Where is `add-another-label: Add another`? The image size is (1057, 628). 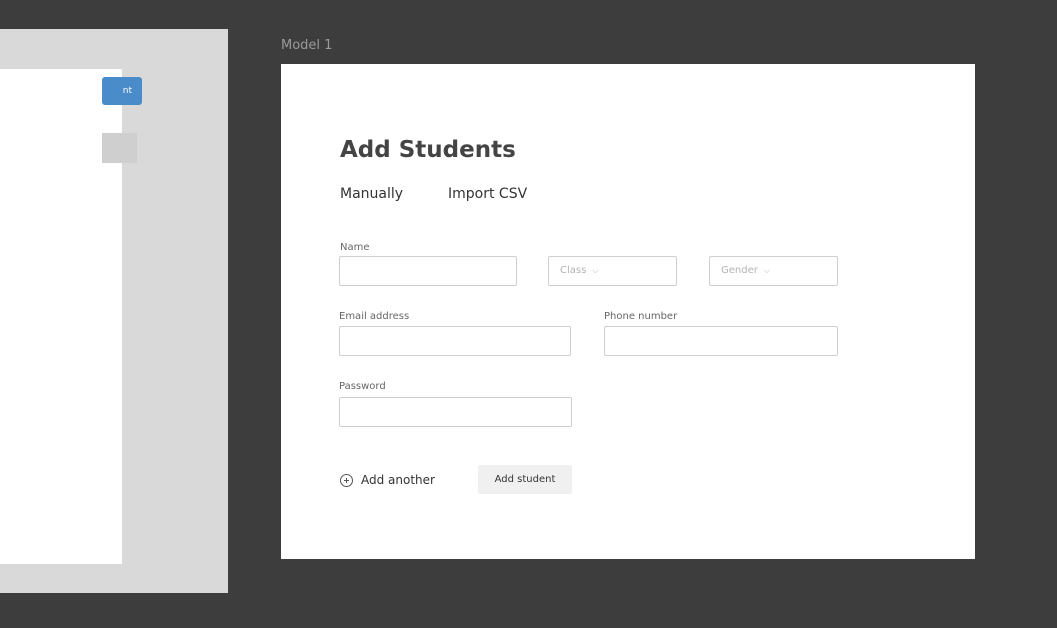 add-another-label: Add another is located at coordinates (398, 480).